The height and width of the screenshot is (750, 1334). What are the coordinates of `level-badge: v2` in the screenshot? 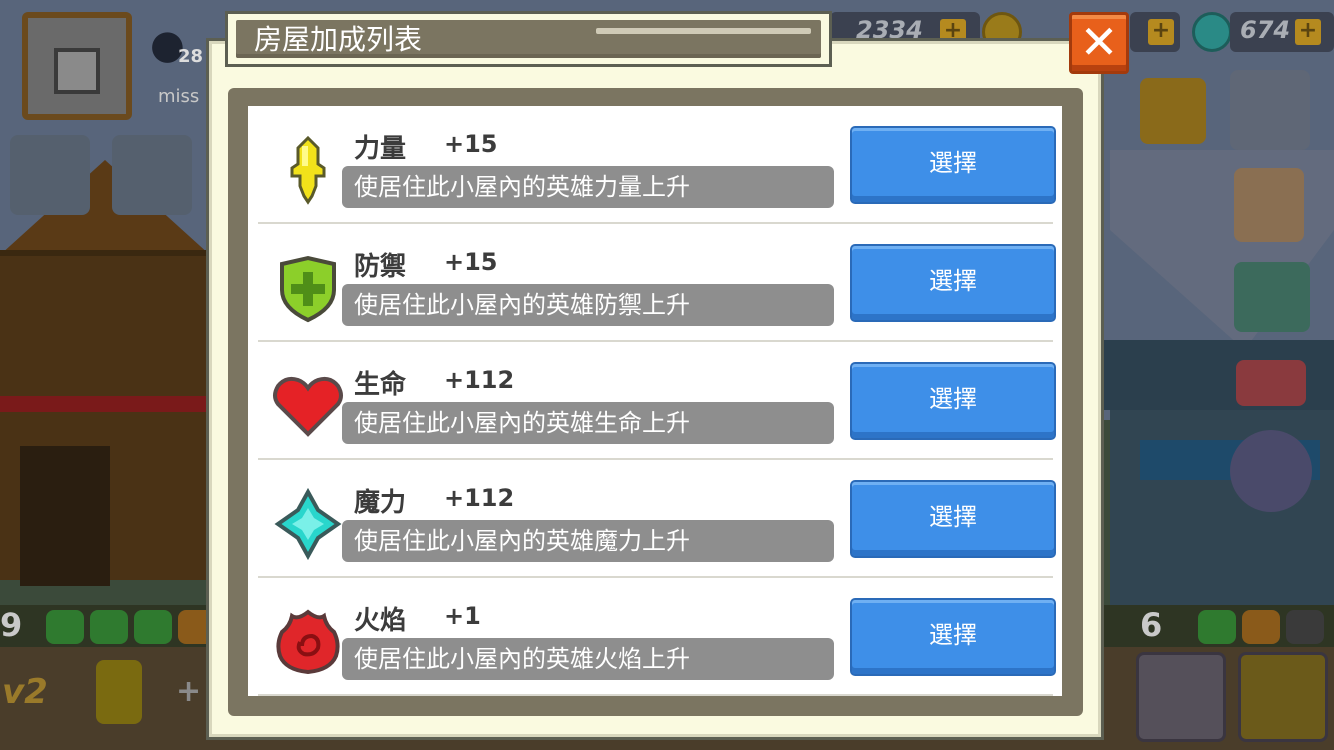 It's located at (25, 692).